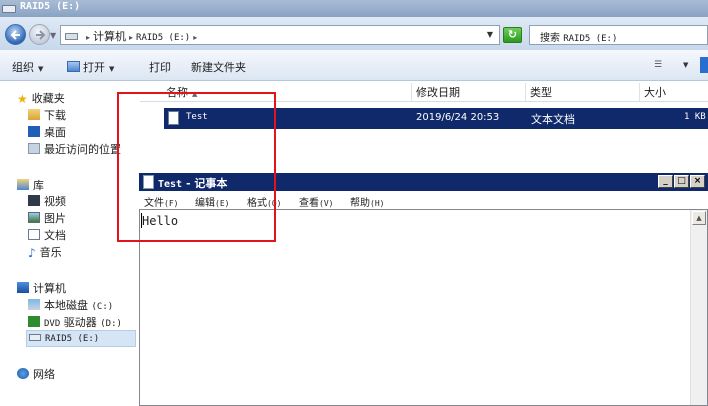 The height and width of the screenshot is (406, 708). What do you see at coordinates (109, 36) in the screenshot?
I see `breadcrumb-computer: 计算机` at bounding box center [109, 36].